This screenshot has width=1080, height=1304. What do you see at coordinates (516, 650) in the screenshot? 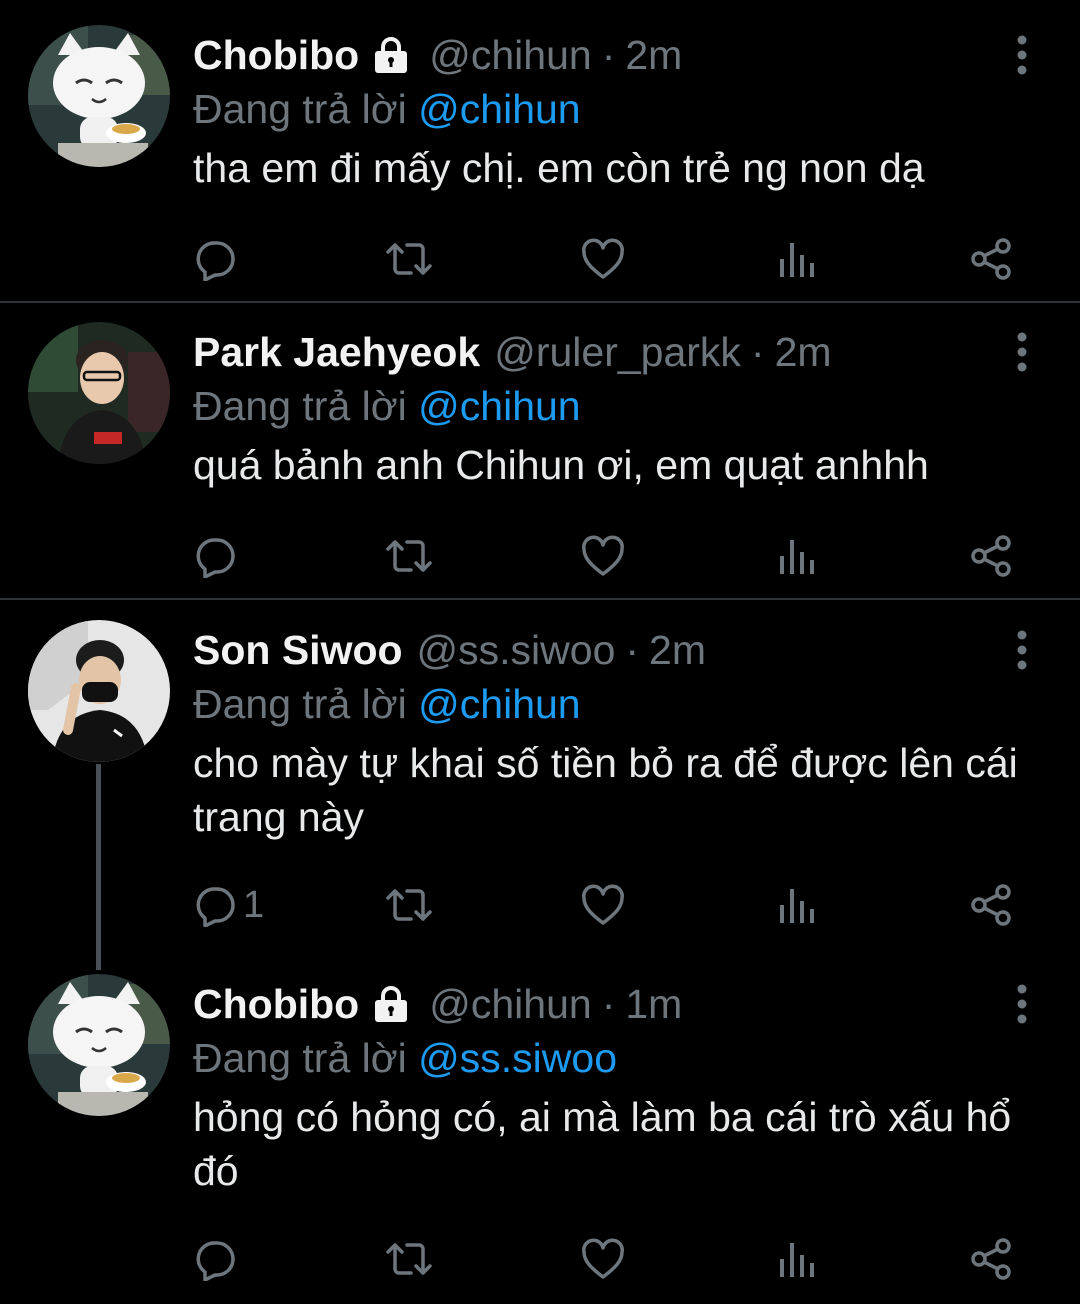
I see `user-handle: @ss.siwoo` at bounding box center [516, 650].